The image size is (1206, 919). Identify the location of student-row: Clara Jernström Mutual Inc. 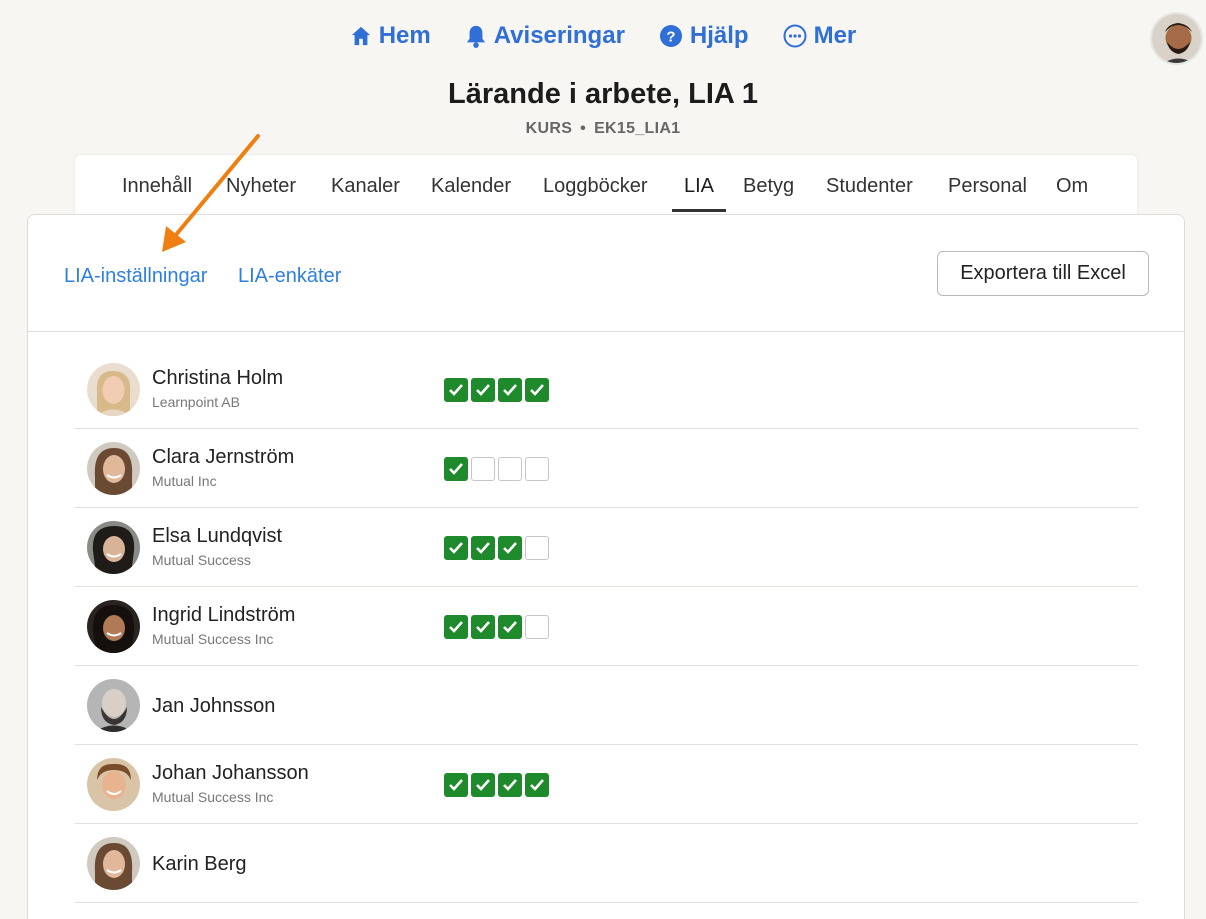
(606, 468).